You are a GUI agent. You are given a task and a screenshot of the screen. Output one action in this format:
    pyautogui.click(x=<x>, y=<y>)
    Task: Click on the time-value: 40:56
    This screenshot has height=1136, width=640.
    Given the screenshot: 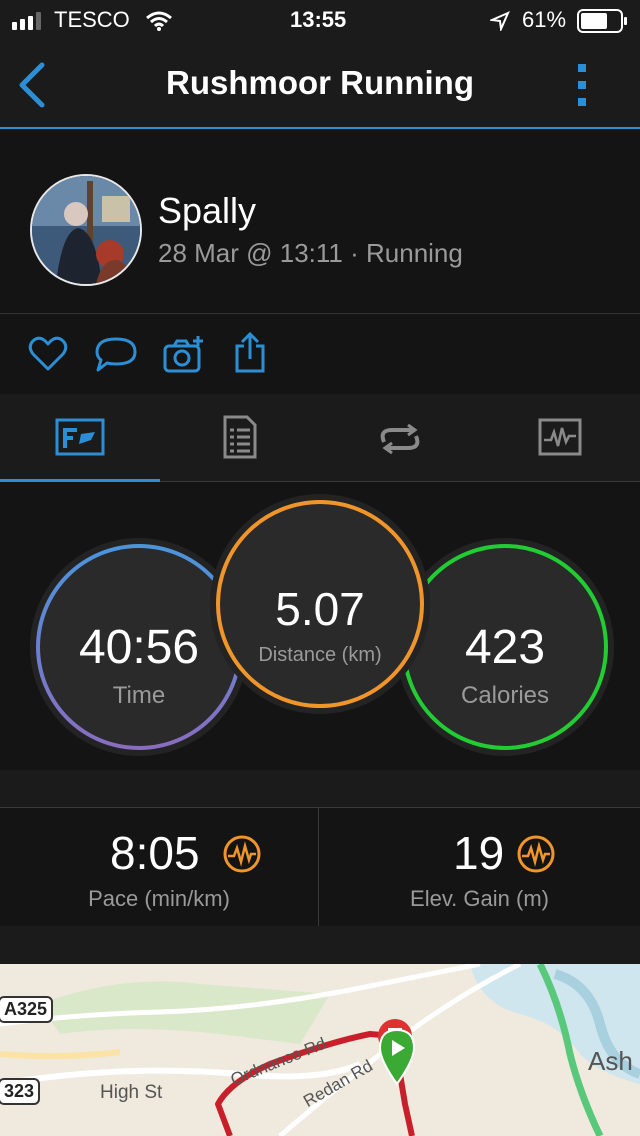 What is the action you would take?
    pyautogui.click(x=139, y=647)
    